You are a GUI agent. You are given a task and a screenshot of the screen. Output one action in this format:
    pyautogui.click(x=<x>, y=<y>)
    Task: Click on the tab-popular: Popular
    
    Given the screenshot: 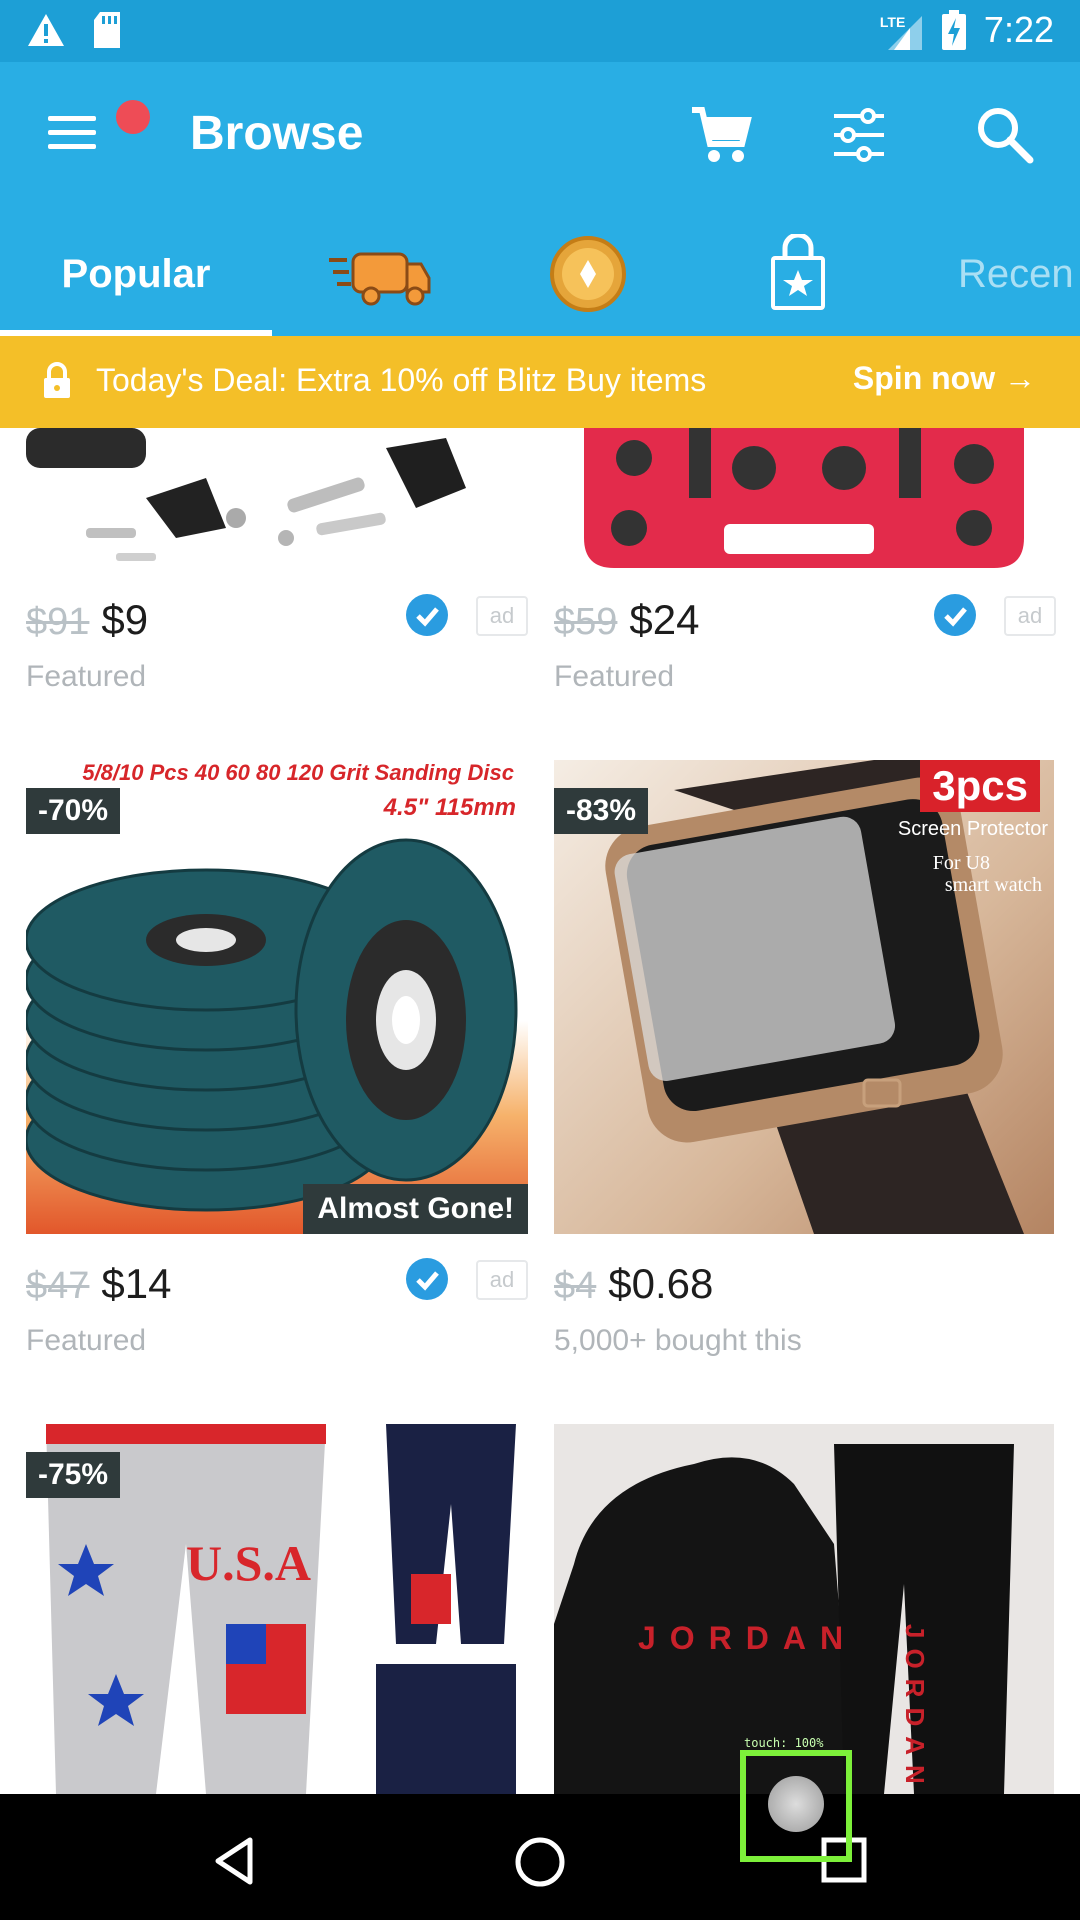 What is the action you would take?
    pyautogui.click(x=136, y=274)
    